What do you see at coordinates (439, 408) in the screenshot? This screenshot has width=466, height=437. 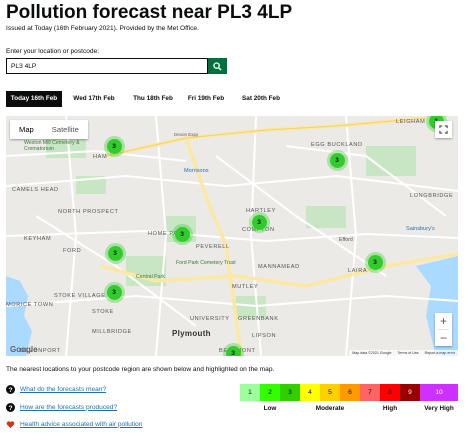 I see `band-label-very-high: Very High` at bounding box center [439, 408].